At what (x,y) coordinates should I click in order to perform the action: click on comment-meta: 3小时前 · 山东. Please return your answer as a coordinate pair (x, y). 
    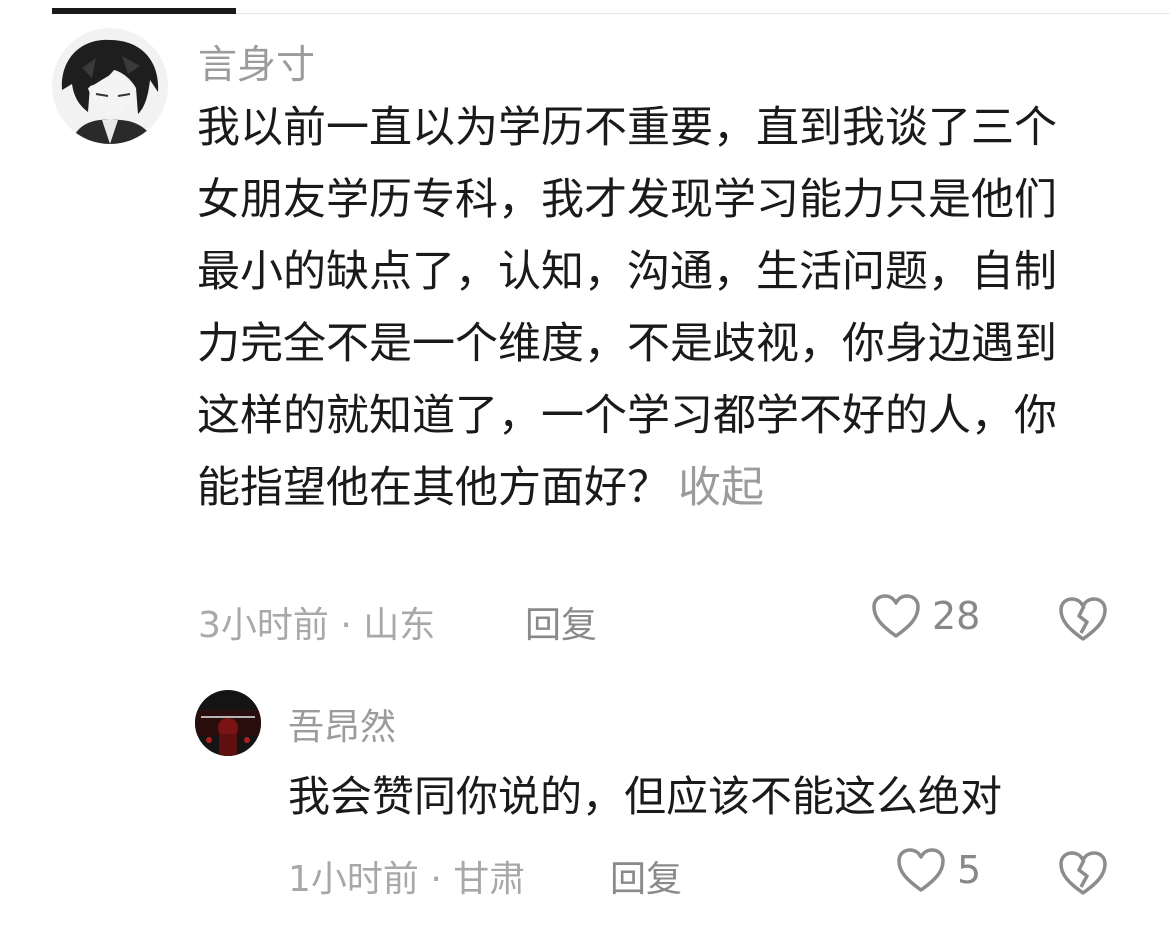
    Looking at the image, I should click on (317, 625).